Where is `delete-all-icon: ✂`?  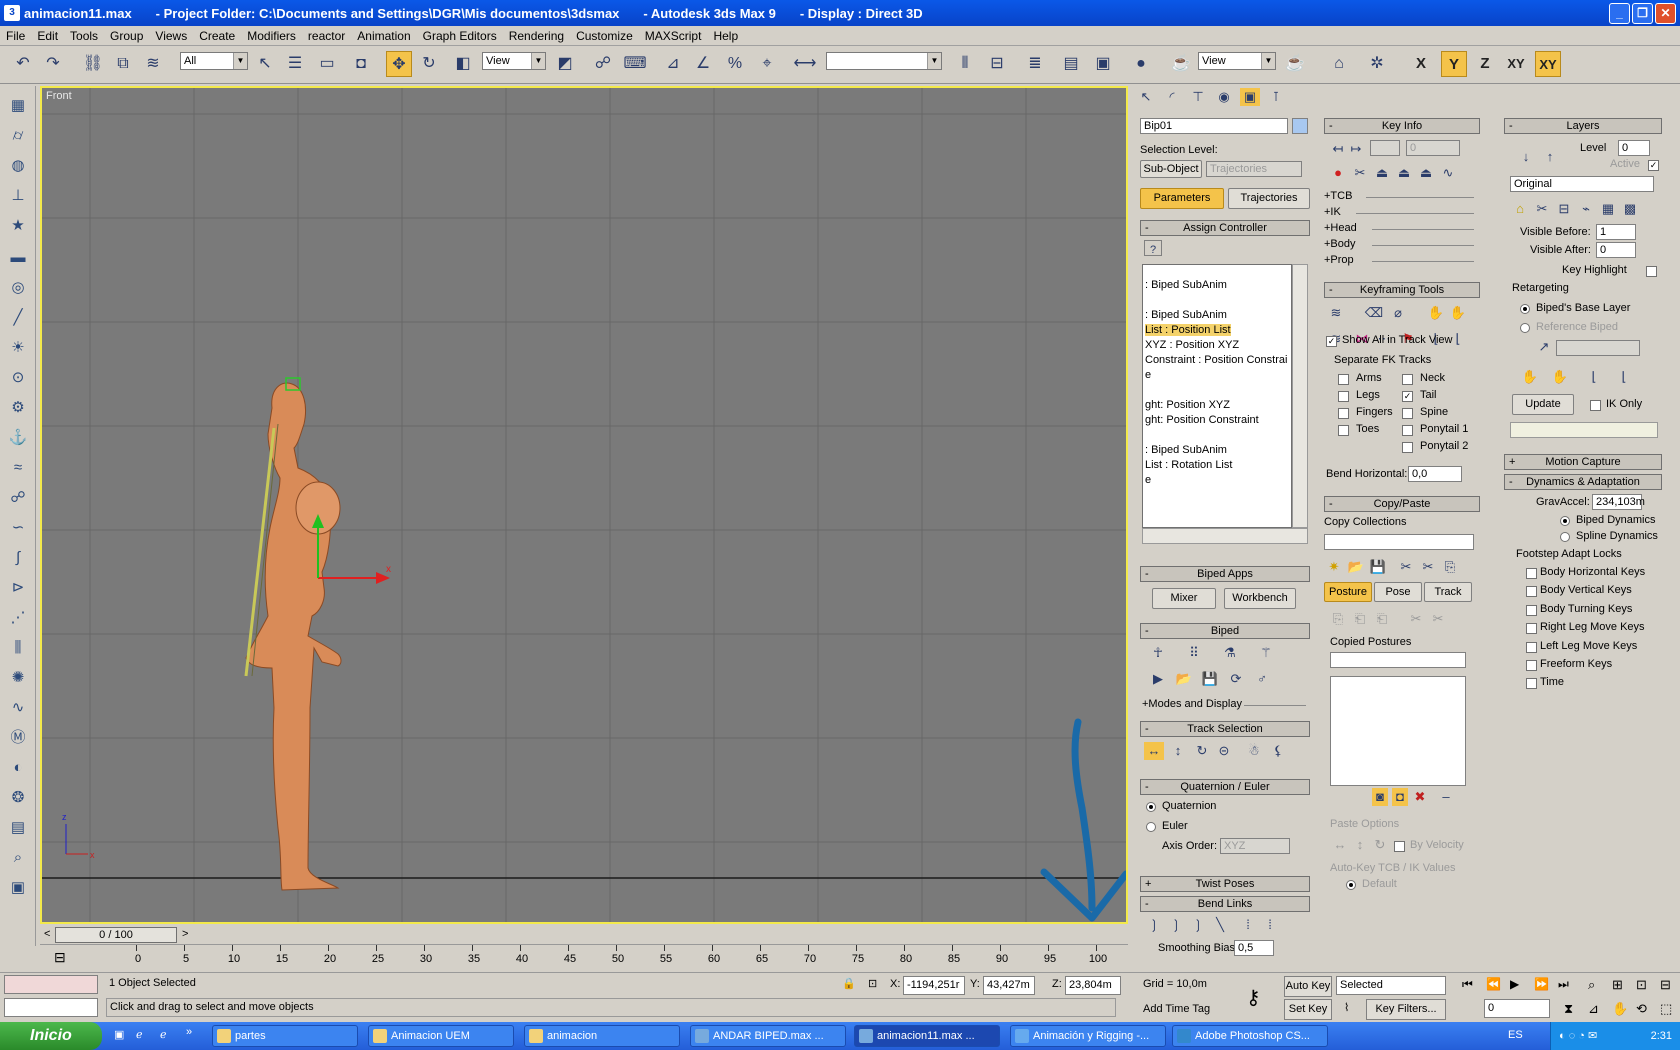 delete-all-icon: ✂ is located at coordinates (1428, 567).